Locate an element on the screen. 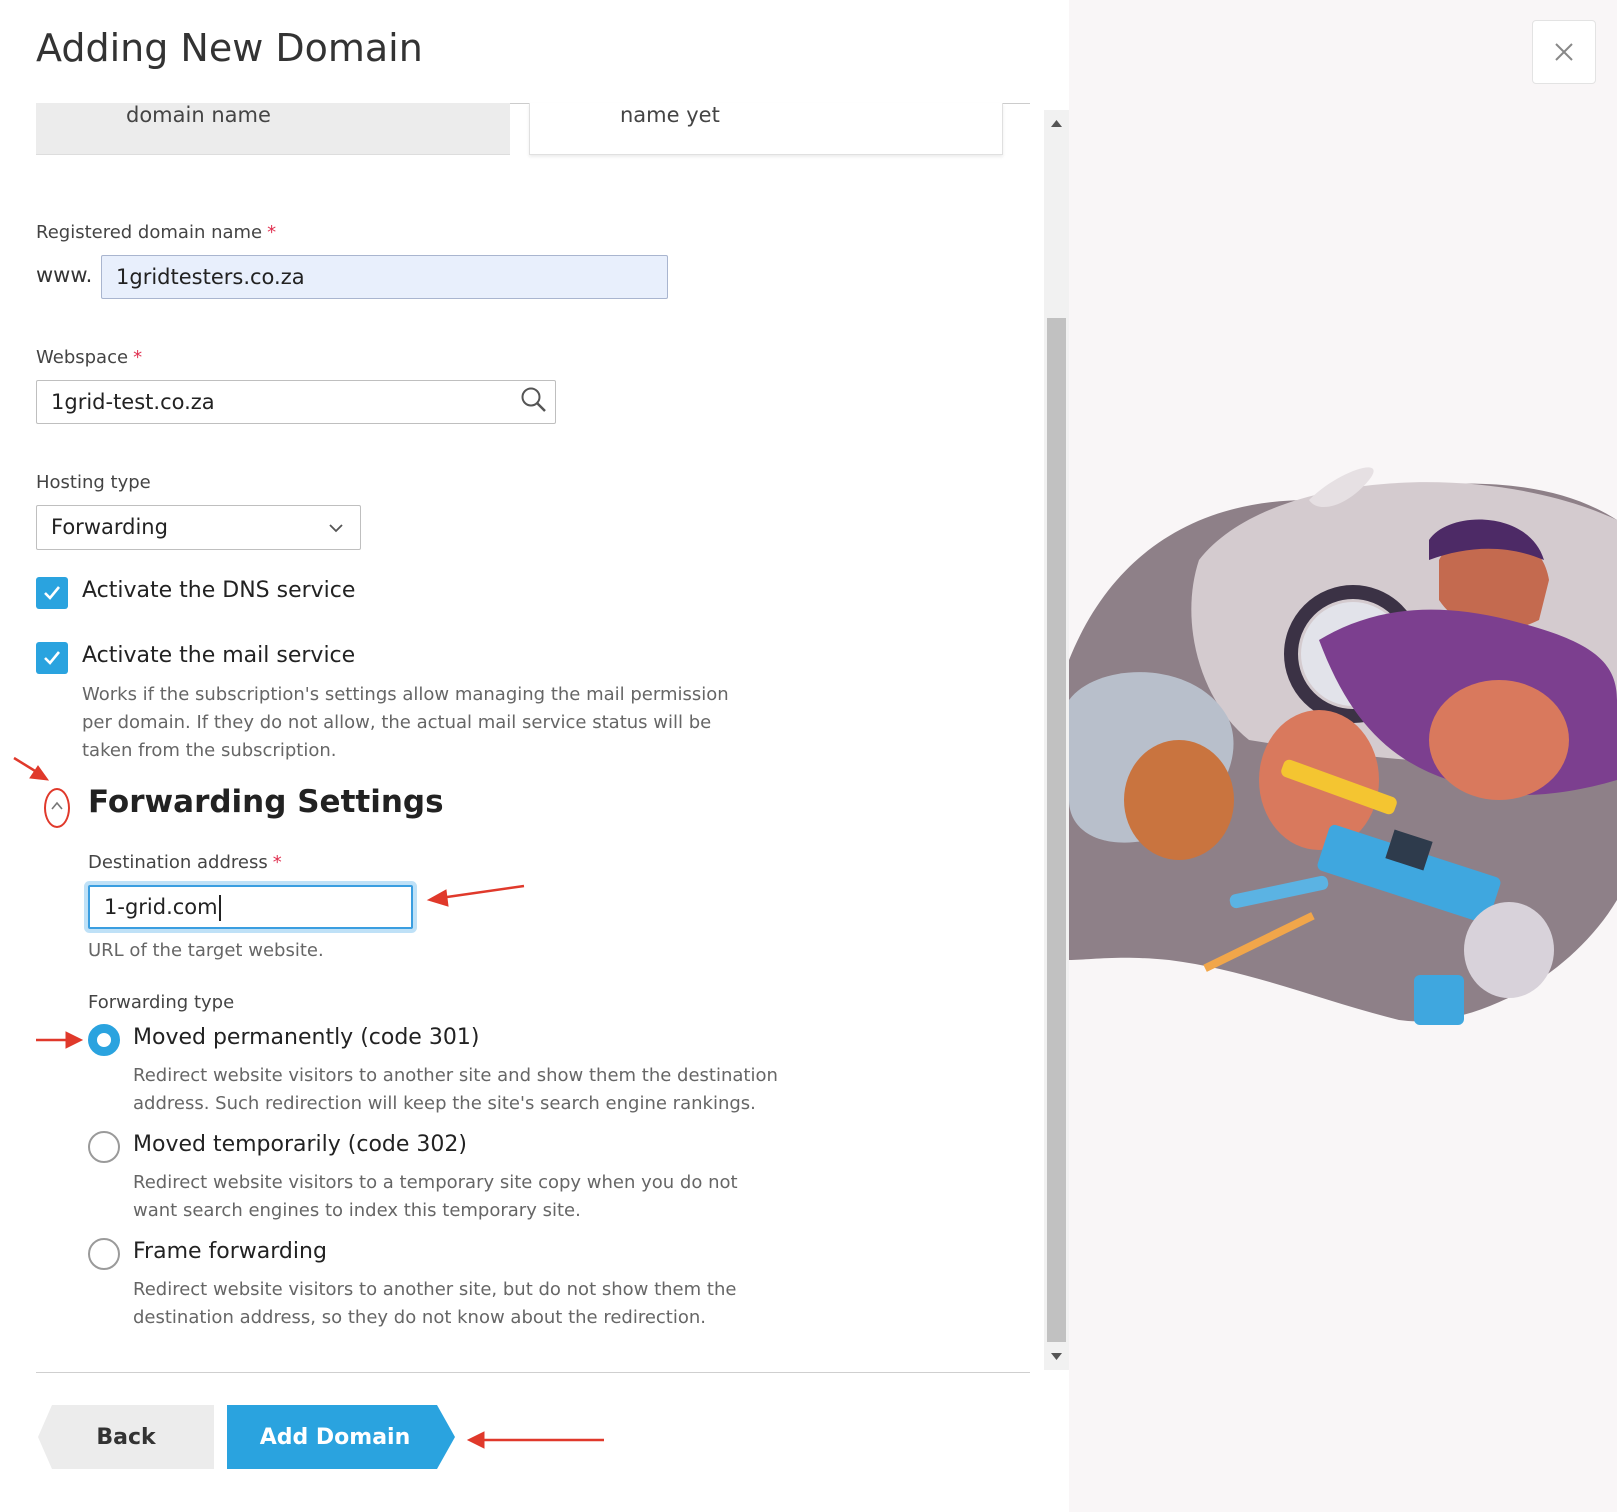 This screenshot has height=1512, width=1617. search-icon is located at coordinates (534, 400).